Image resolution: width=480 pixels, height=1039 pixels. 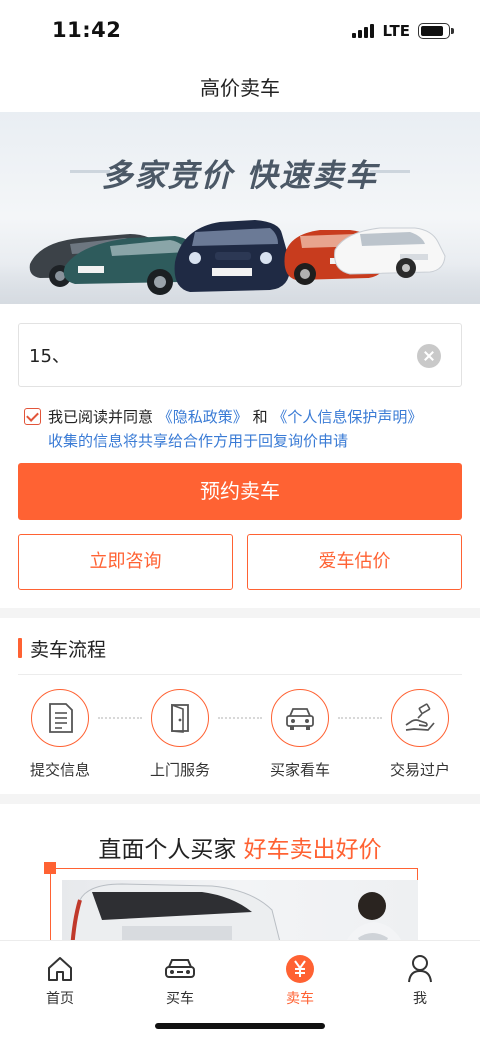 What do you see at coordinates (312, 850) in the screenshot?
I see `promo-title-highlight: 好车卖出好价` at bounding box center [312, 850].